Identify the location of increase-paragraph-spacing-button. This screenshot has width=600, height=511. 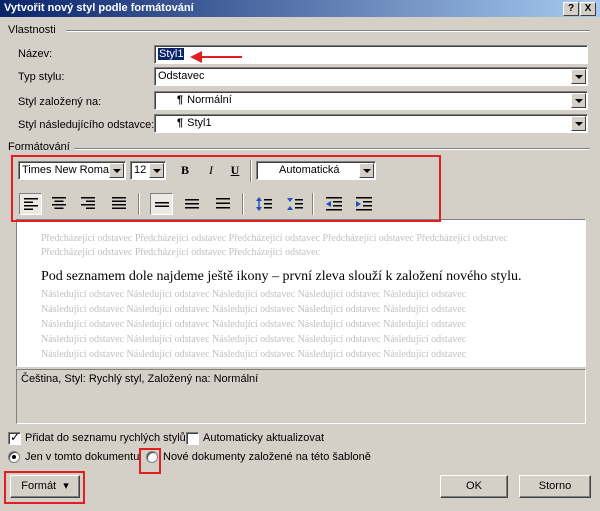
(263, 204).